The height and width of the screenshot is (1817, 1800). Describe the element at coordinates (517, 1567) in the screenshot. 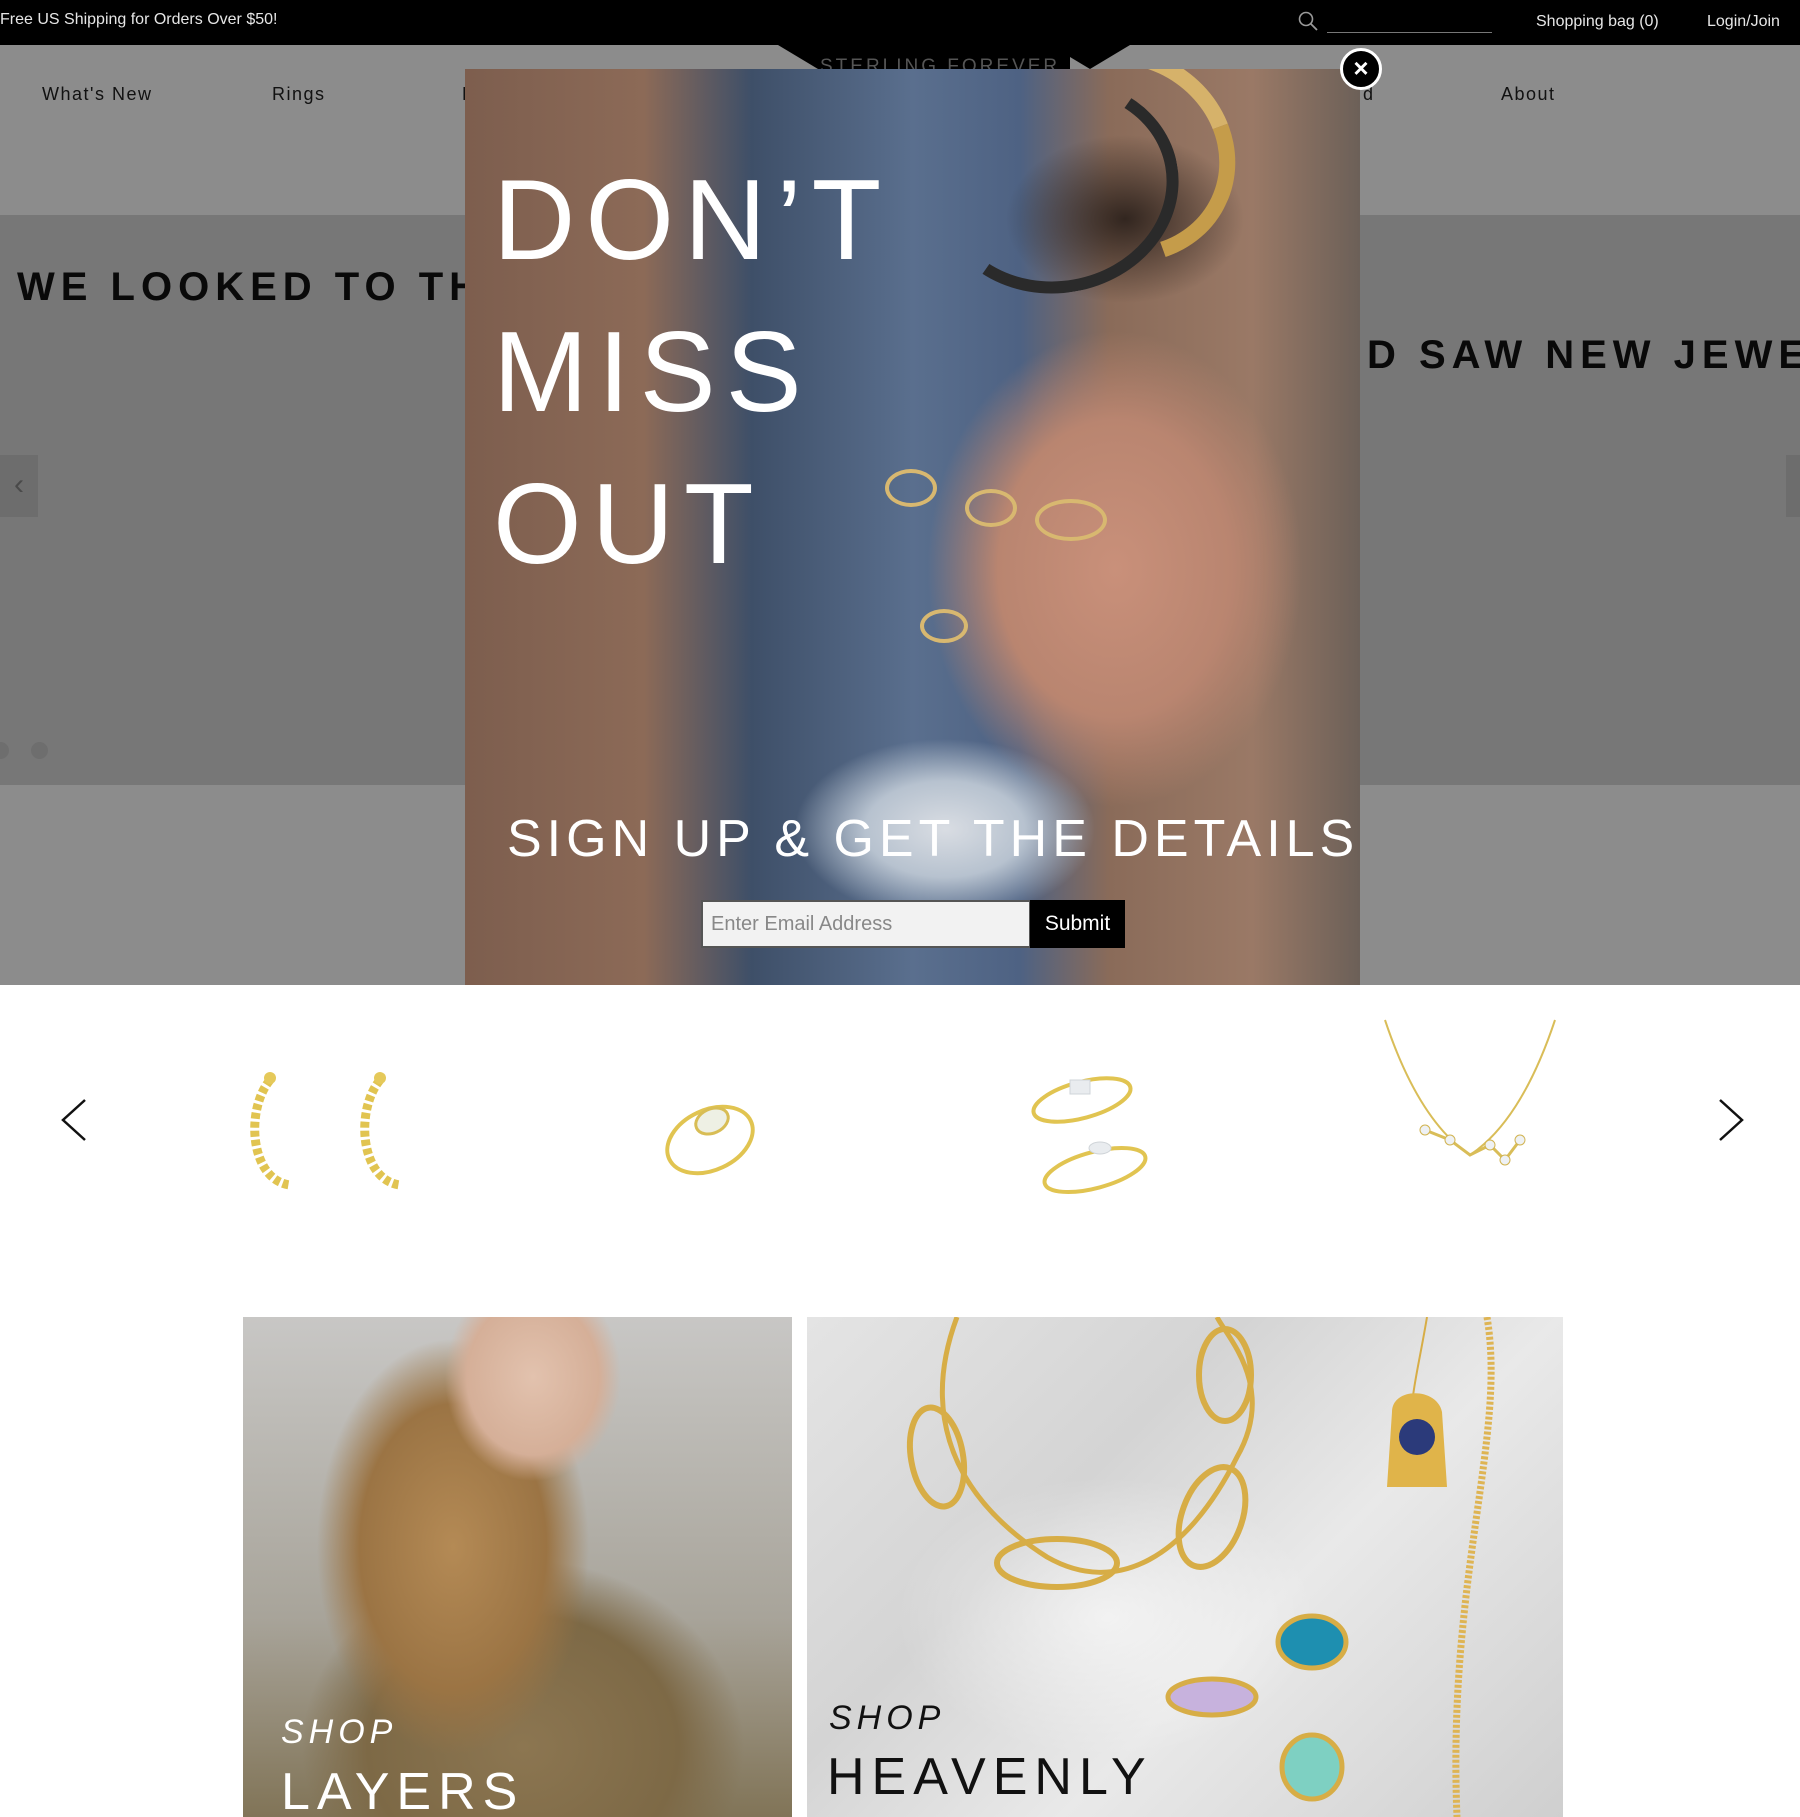

I see `shop-layers-tile: SHOP LAYERS` at that location.